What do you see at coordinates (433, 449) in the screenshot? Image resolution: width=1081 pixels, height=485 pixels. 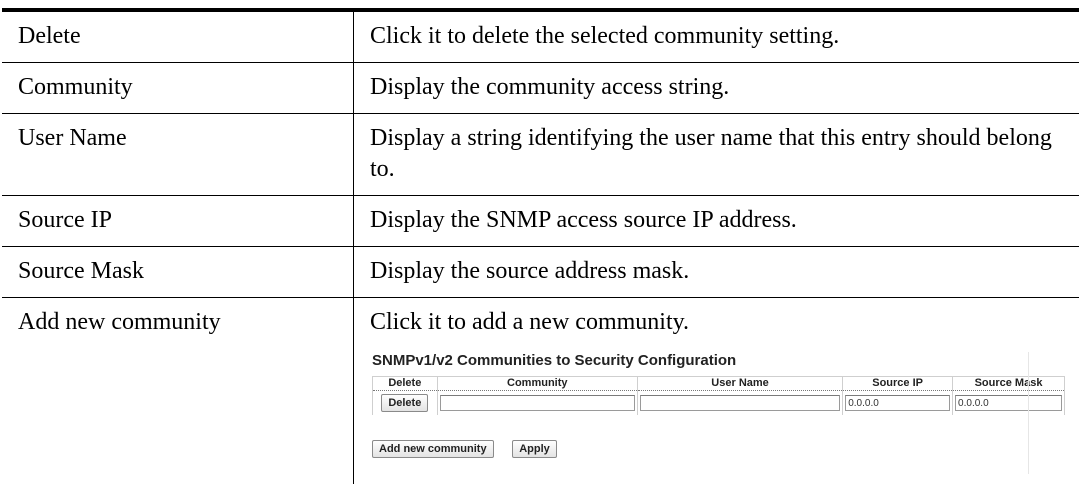 I see `add-new-community-button: Add new community` at bounding box center [433, 449].